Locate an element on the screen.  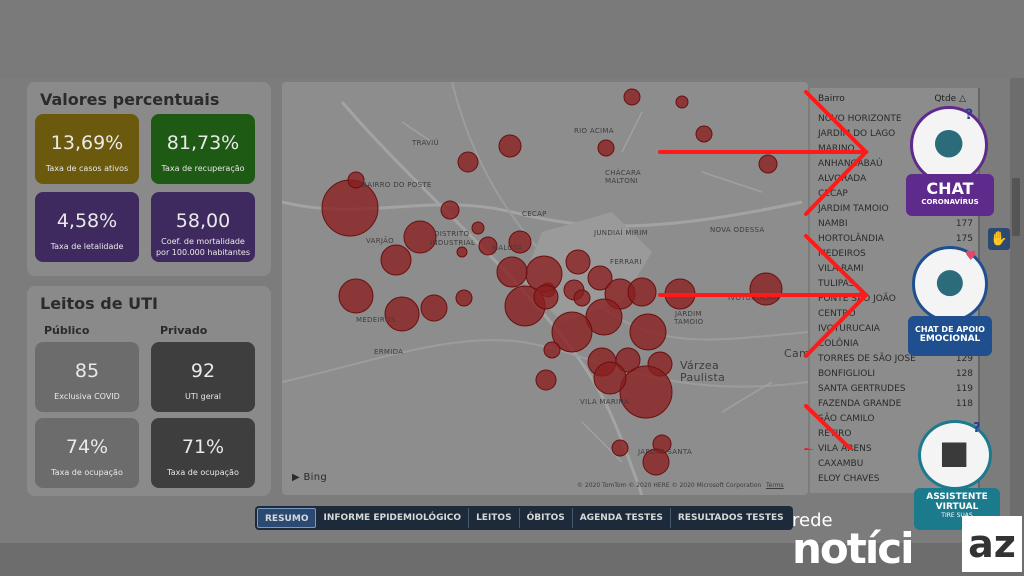
card-label: Taxa de recuperação is located at coordinates (203, 168).